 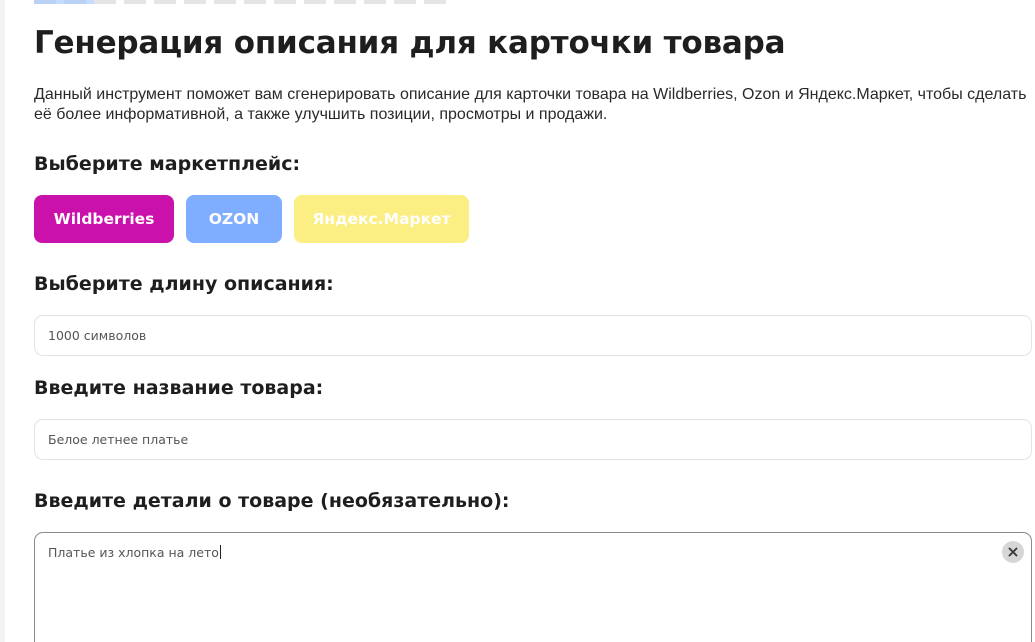 What do you see at coordinates (220, 552) in the screenshot?
I see `text-caret` at bounding box center [220, 552].